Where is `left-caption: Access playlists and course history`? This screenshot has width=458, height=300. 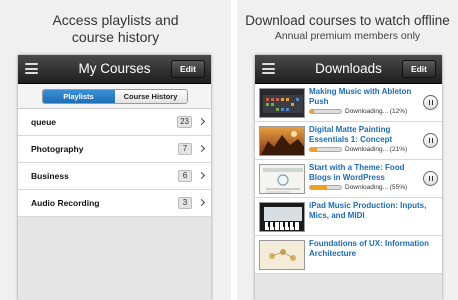 left-caption: Access playlists and course history is located at coordinates (115, 28).